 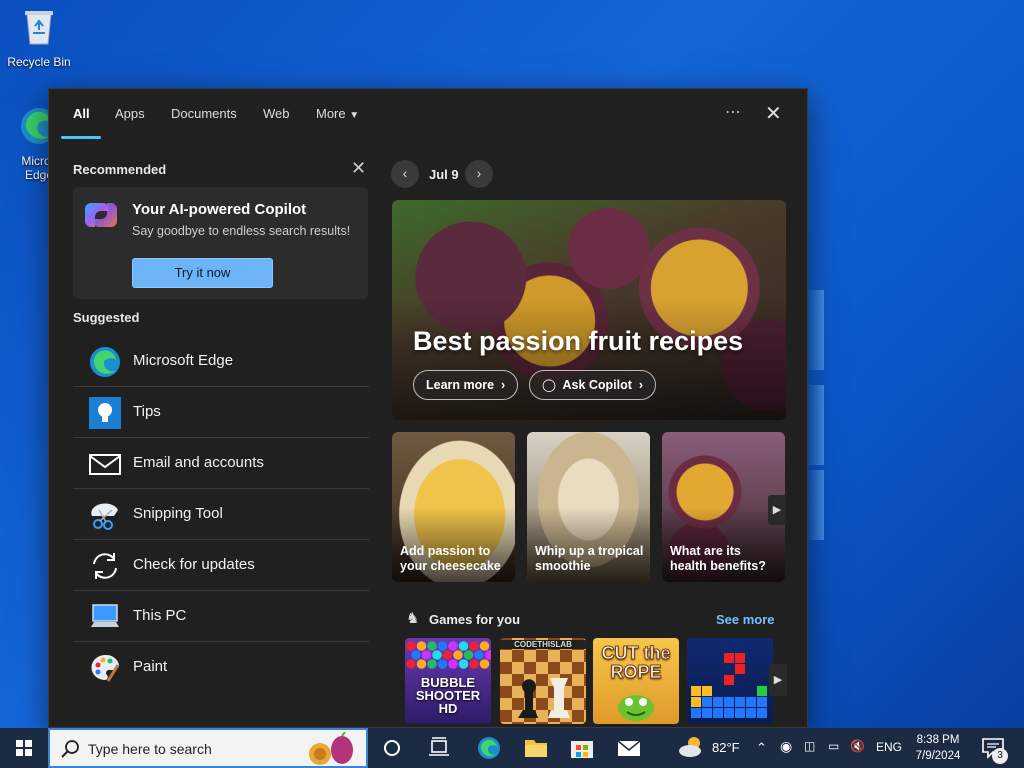 What do you see at coordinates (448, 695) in the screenshot?
I see `game-tile-title: BUBBLE SHOOTER HD` at bounding box center [448, 695].